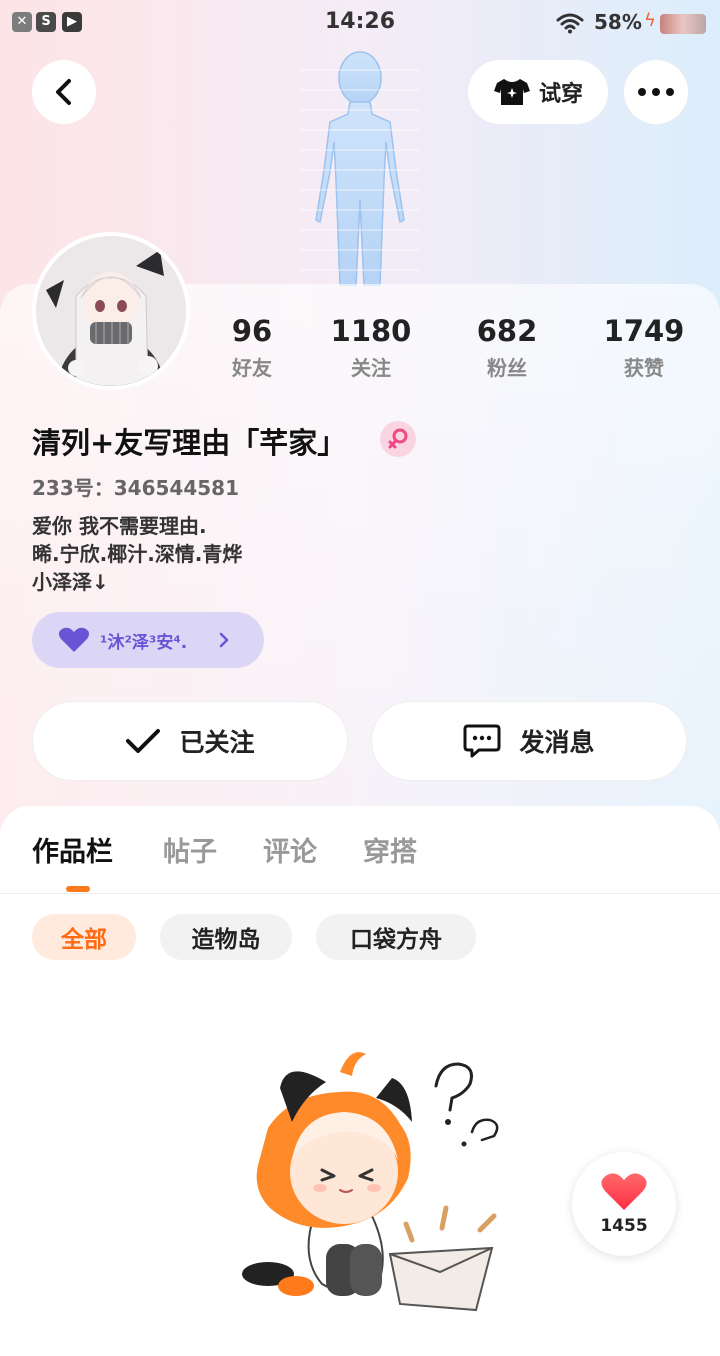 The width and height of the screenshot is (720, 1356). Describe the element at coordinates (557, 742) in the screenshot. I see `send-message-label: 发消息` at that location.